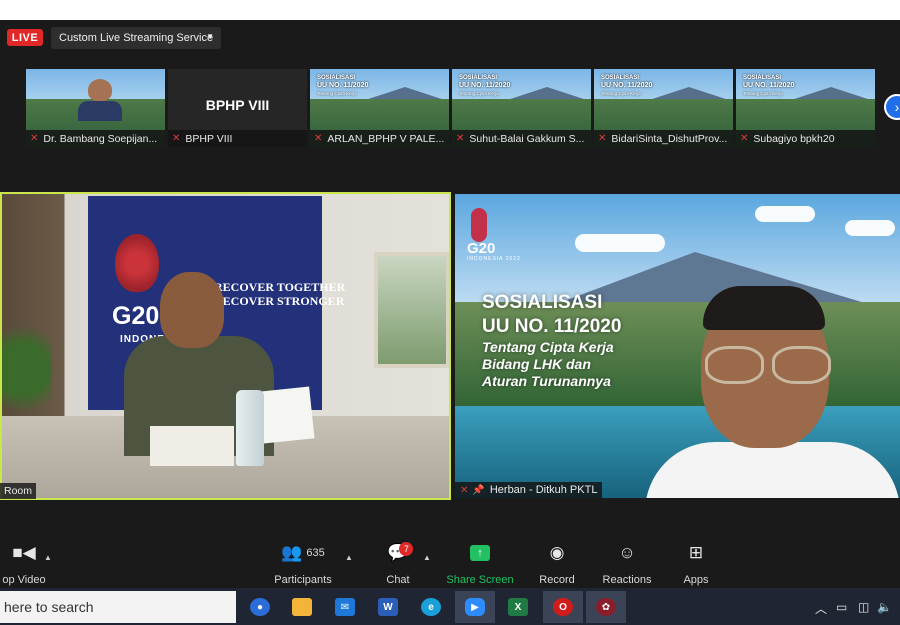 The image size is (900, 625). I want to click on record-button: ◉ Record, so click(557, 564).